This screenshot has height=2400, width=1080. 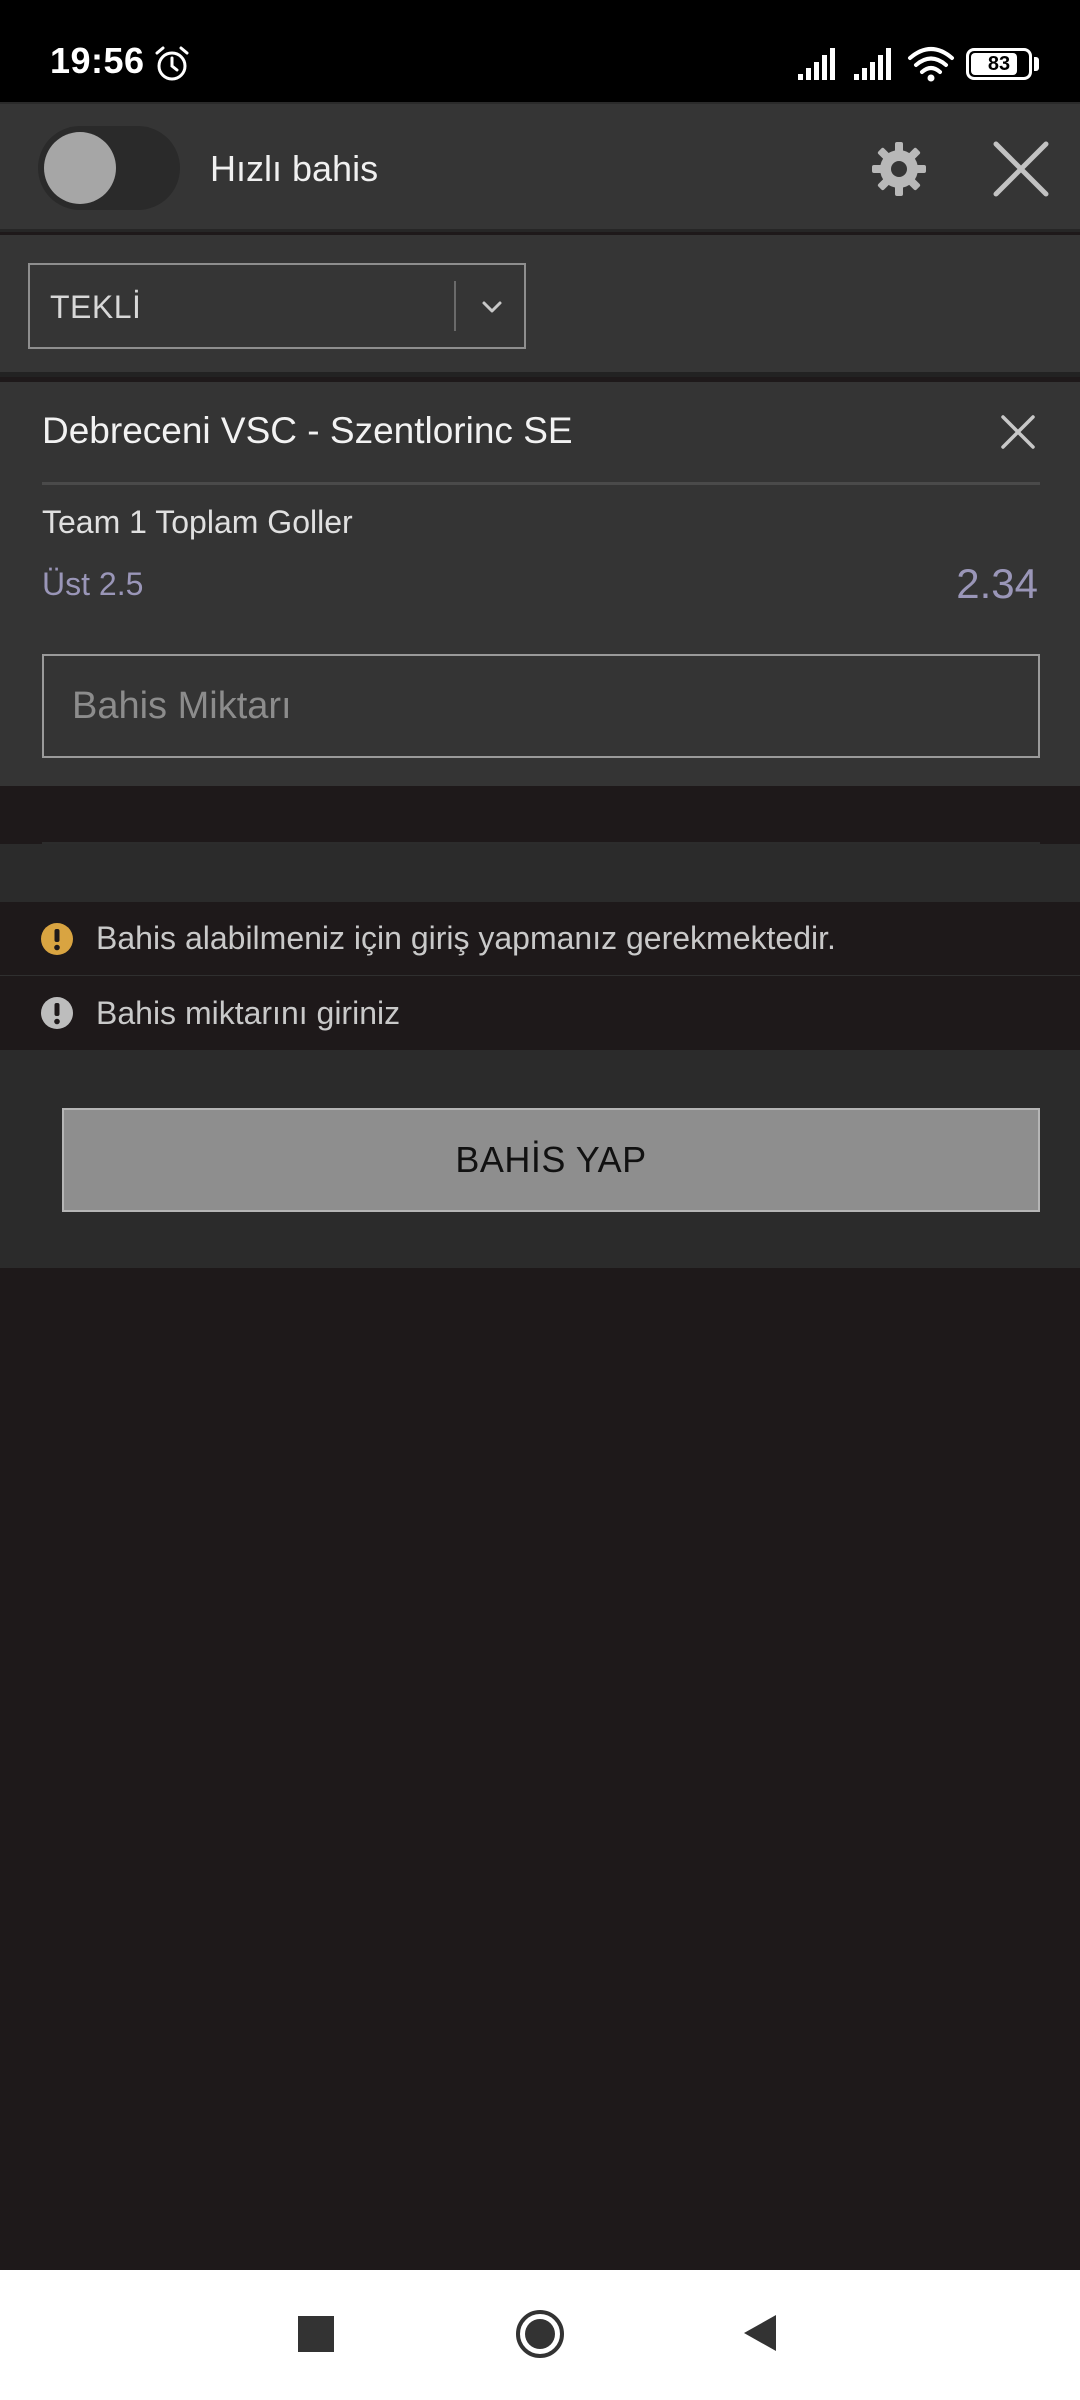 I want to click on close-icon, so click(x=1021, y=169).